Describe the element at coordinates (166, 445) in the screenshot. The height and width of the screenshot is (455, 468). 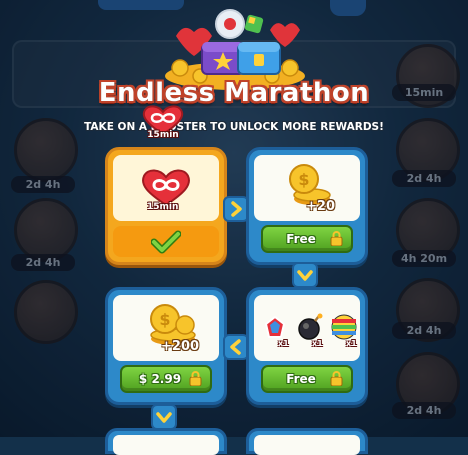
I see `reward-card-5-content` at that location.